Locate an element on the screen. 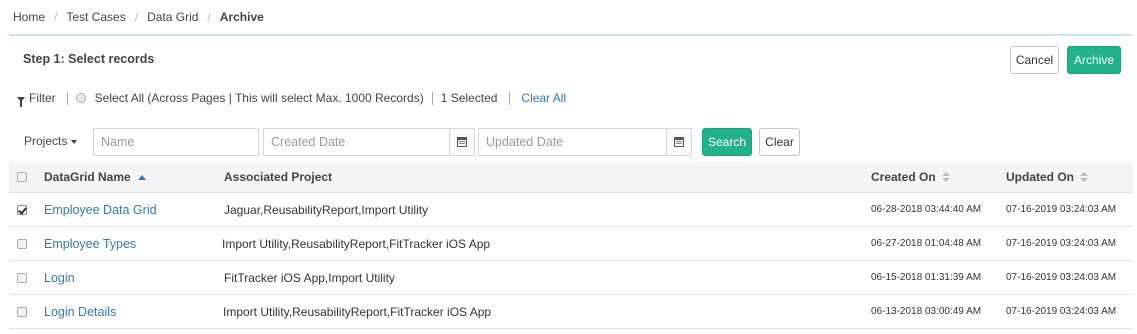  search-row: Projects Search Clear is located at coordinates (568, 142).